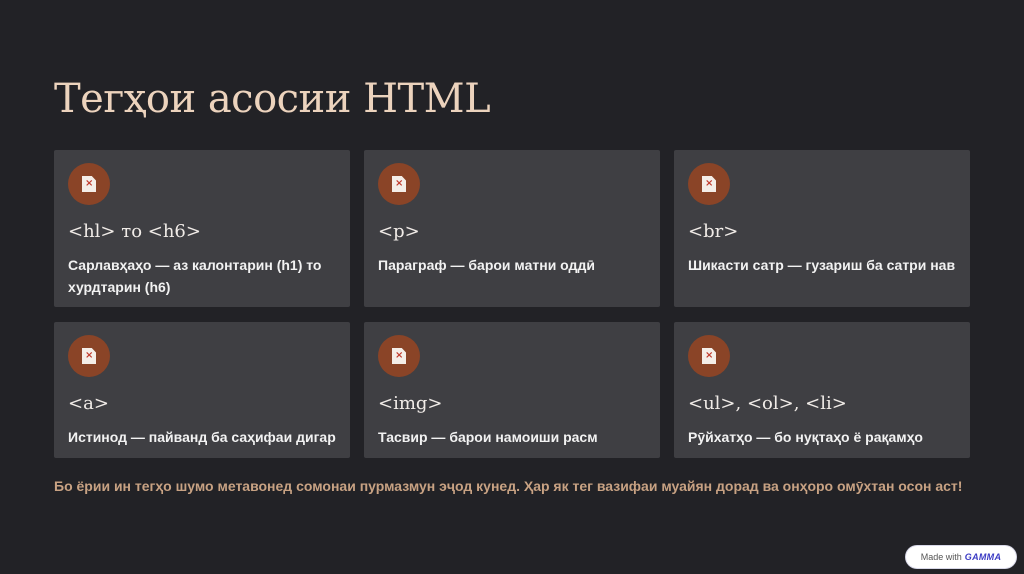  What do you see at coordinates (822, 265) in the screenshot?
I see `card-description: Шикасти сатр — гузариш ба сатри нав` at bounding box center [822, 265].